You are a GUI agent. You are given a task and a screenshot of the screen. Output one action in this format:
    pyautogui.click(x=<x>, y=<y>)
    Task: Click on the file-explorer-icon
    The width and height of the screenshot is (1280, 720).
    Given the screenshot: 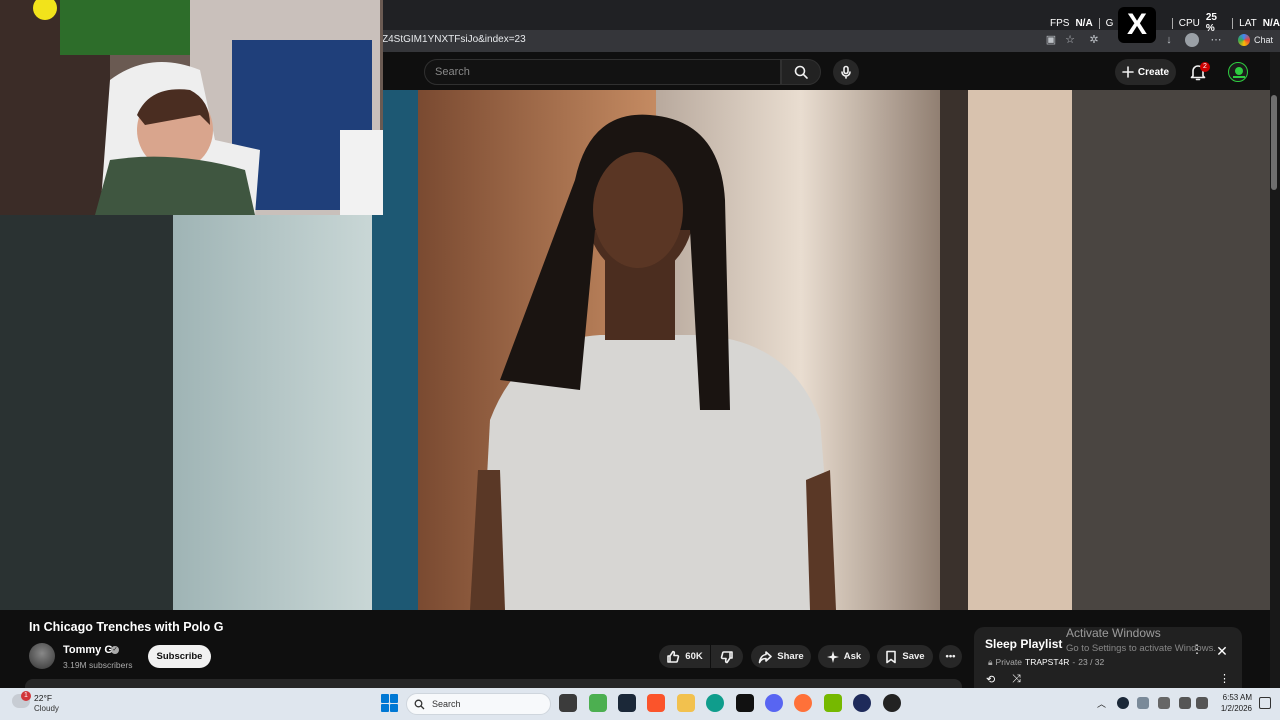 What is the action you would take?
    pyautogui.click(x=686, y=703)
    